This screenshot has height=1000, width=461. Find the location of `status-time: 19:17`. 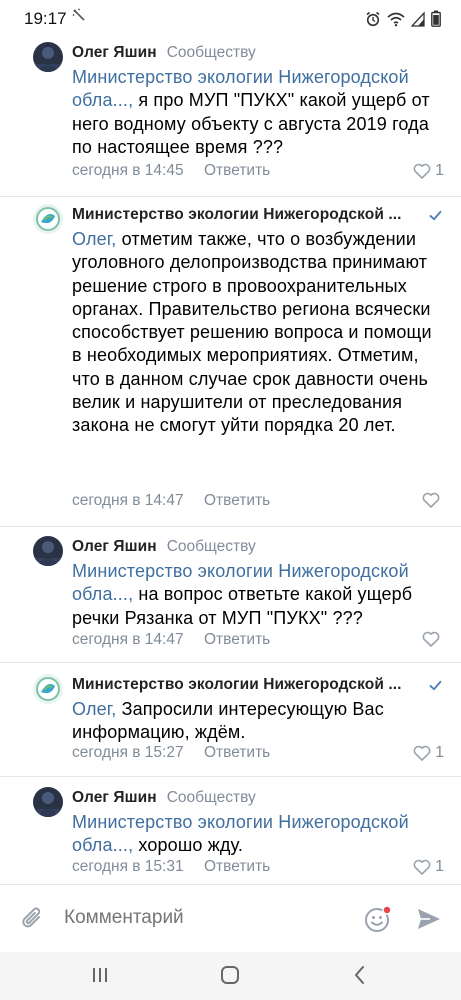

status-time: 19:17 is located at coordinates (45, 18).